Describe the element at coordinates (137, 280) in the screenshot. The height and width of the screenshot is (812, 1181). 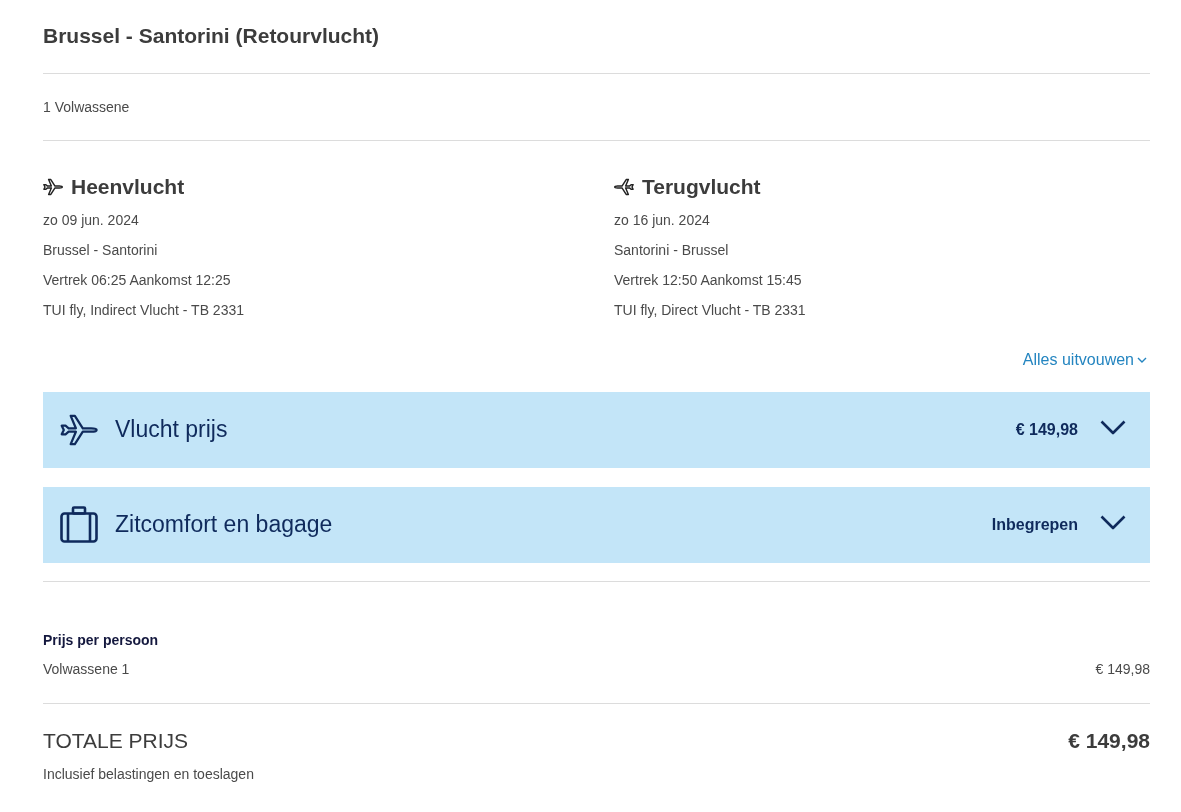
I see `flight-times: Vertrek 06:25 Aankomst 12:25` at that location.